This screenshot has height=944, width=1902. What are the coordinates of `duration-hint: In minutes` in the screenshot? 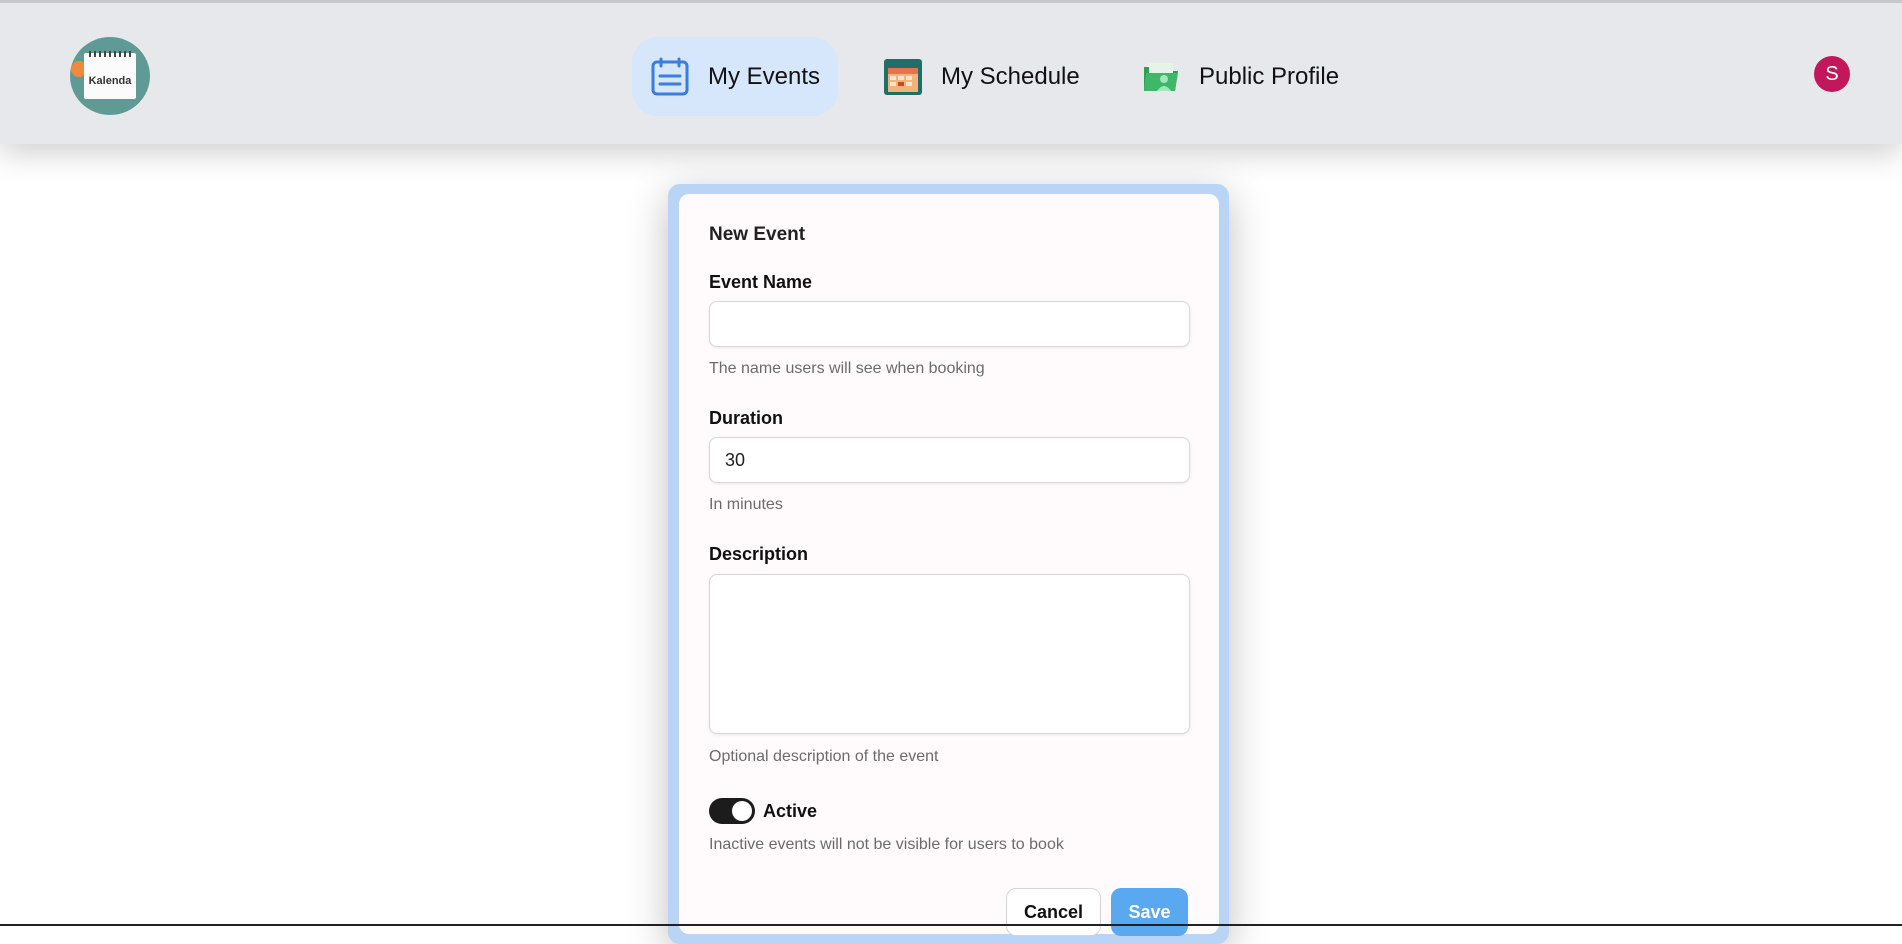 It's located at (746, 504).